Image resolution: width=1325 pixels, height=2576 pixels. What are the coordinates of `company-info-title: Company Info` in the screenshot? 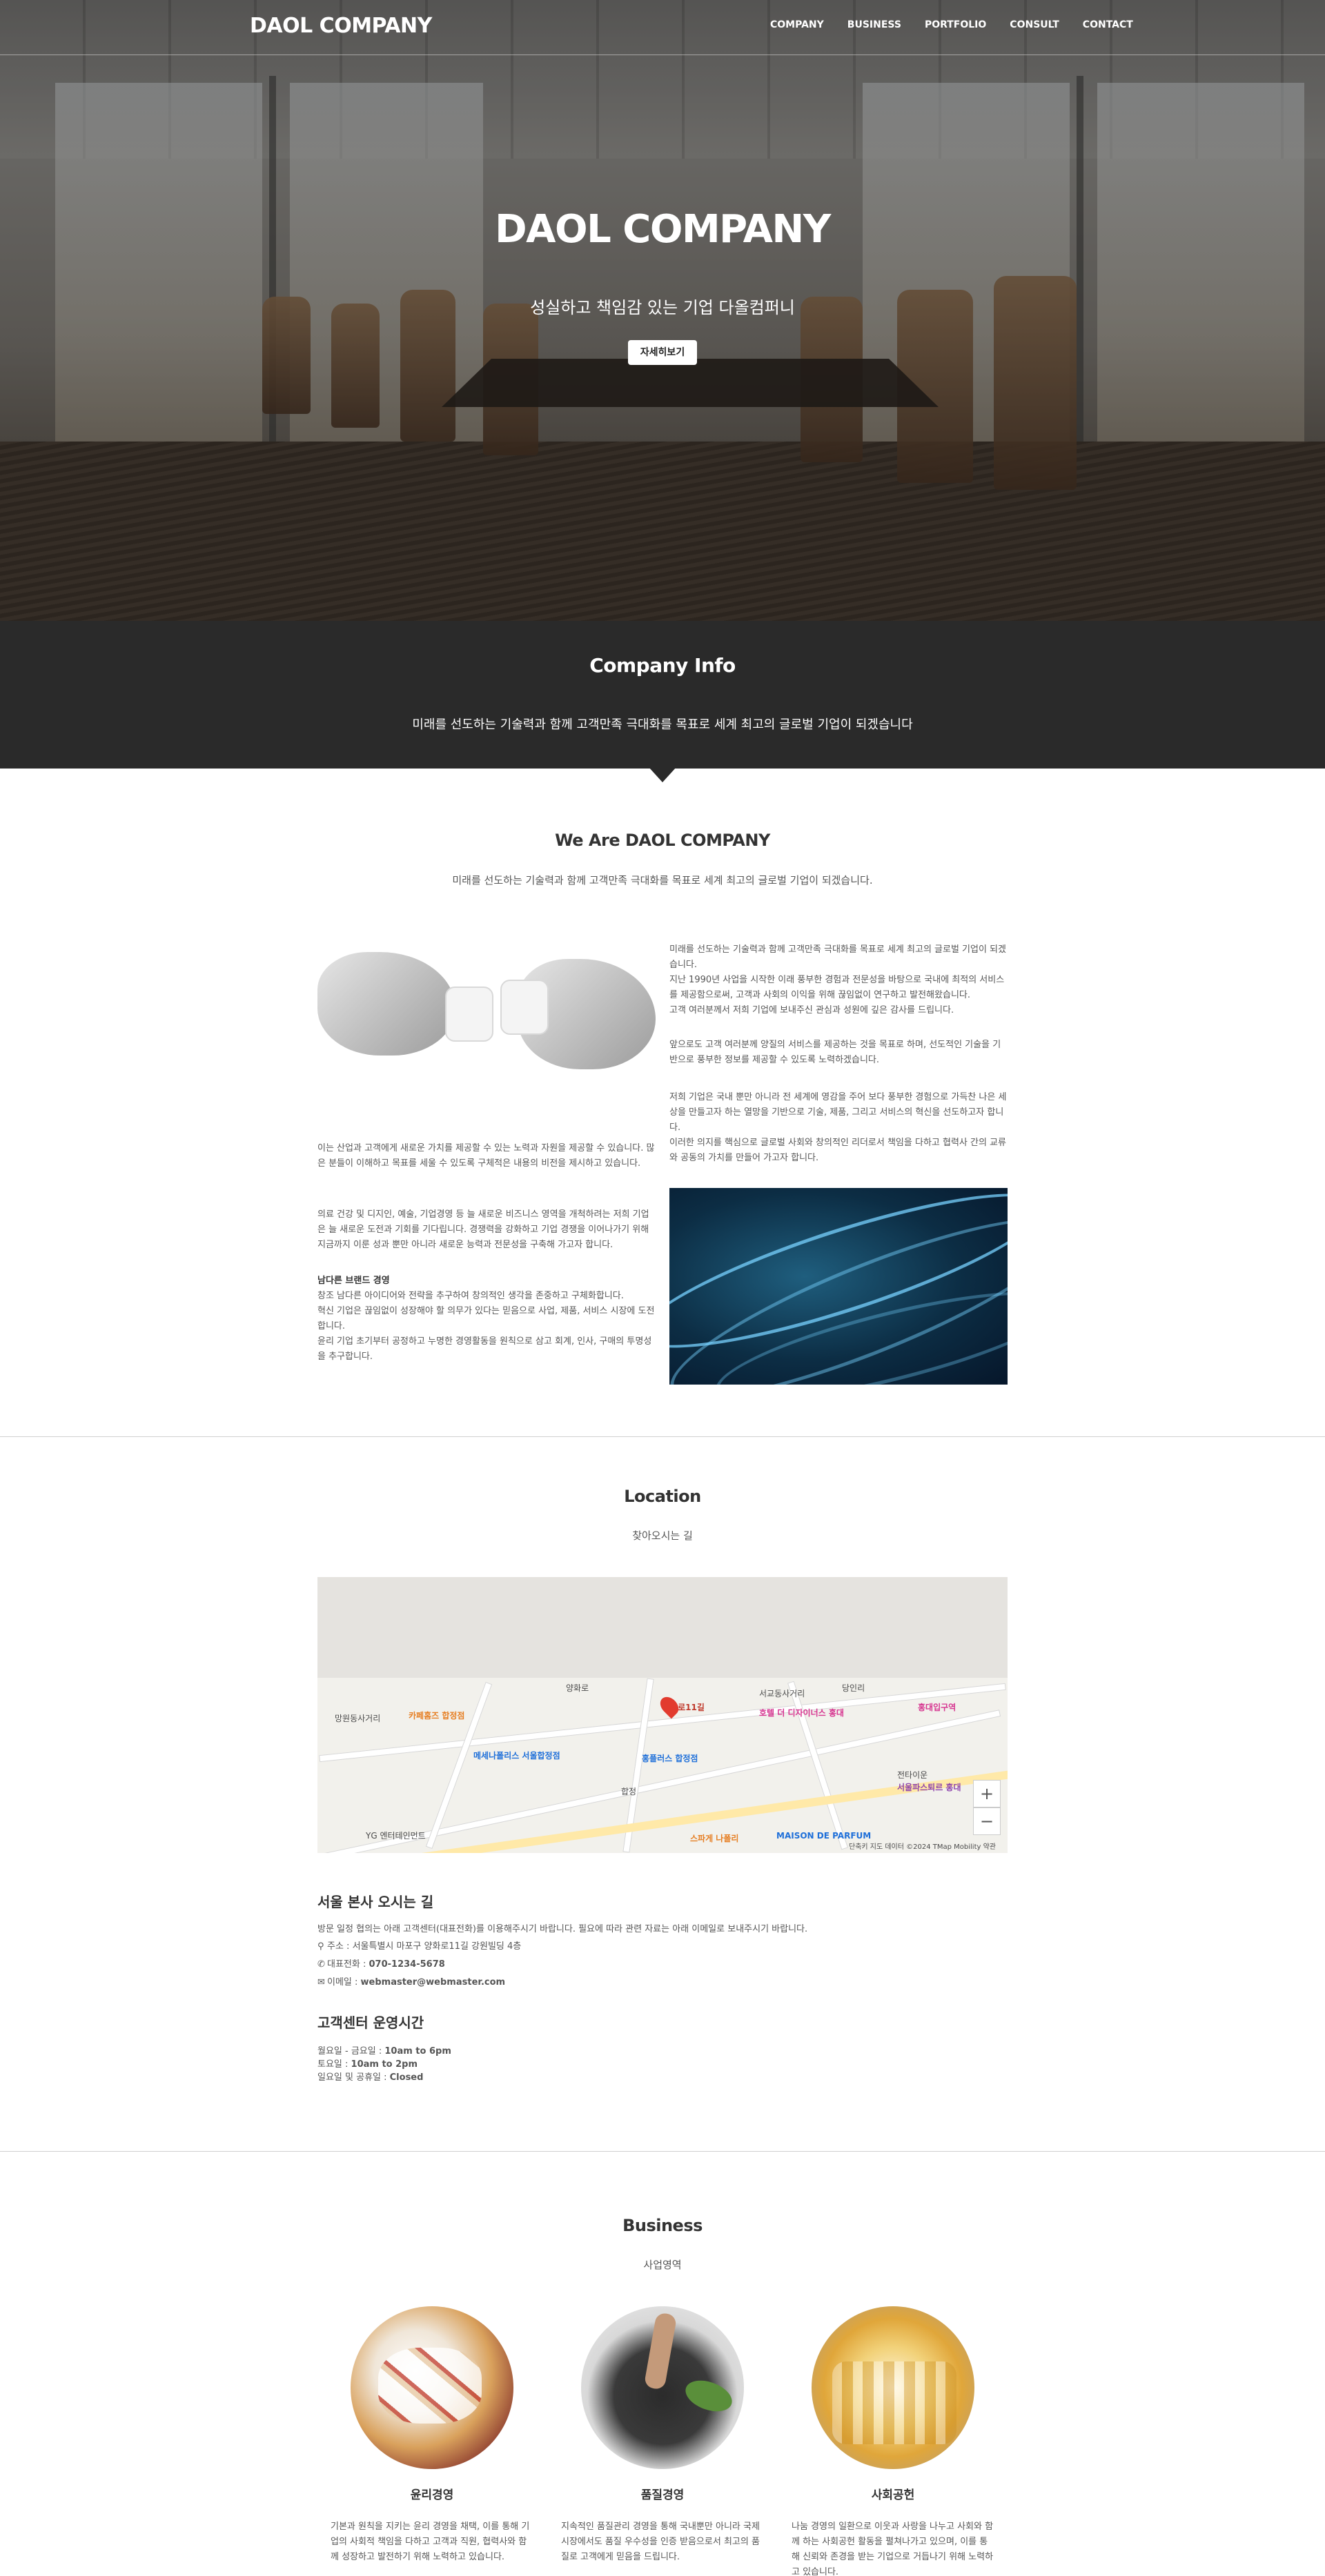 It's located at (662, 665).